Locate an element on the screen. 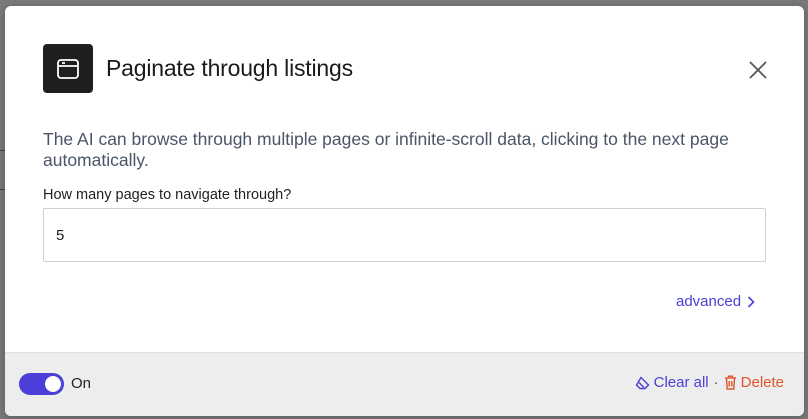 The width and height of the screenshot is (808, 419). dialog-title: Paginate through listings is located at coordinates (229, 68).